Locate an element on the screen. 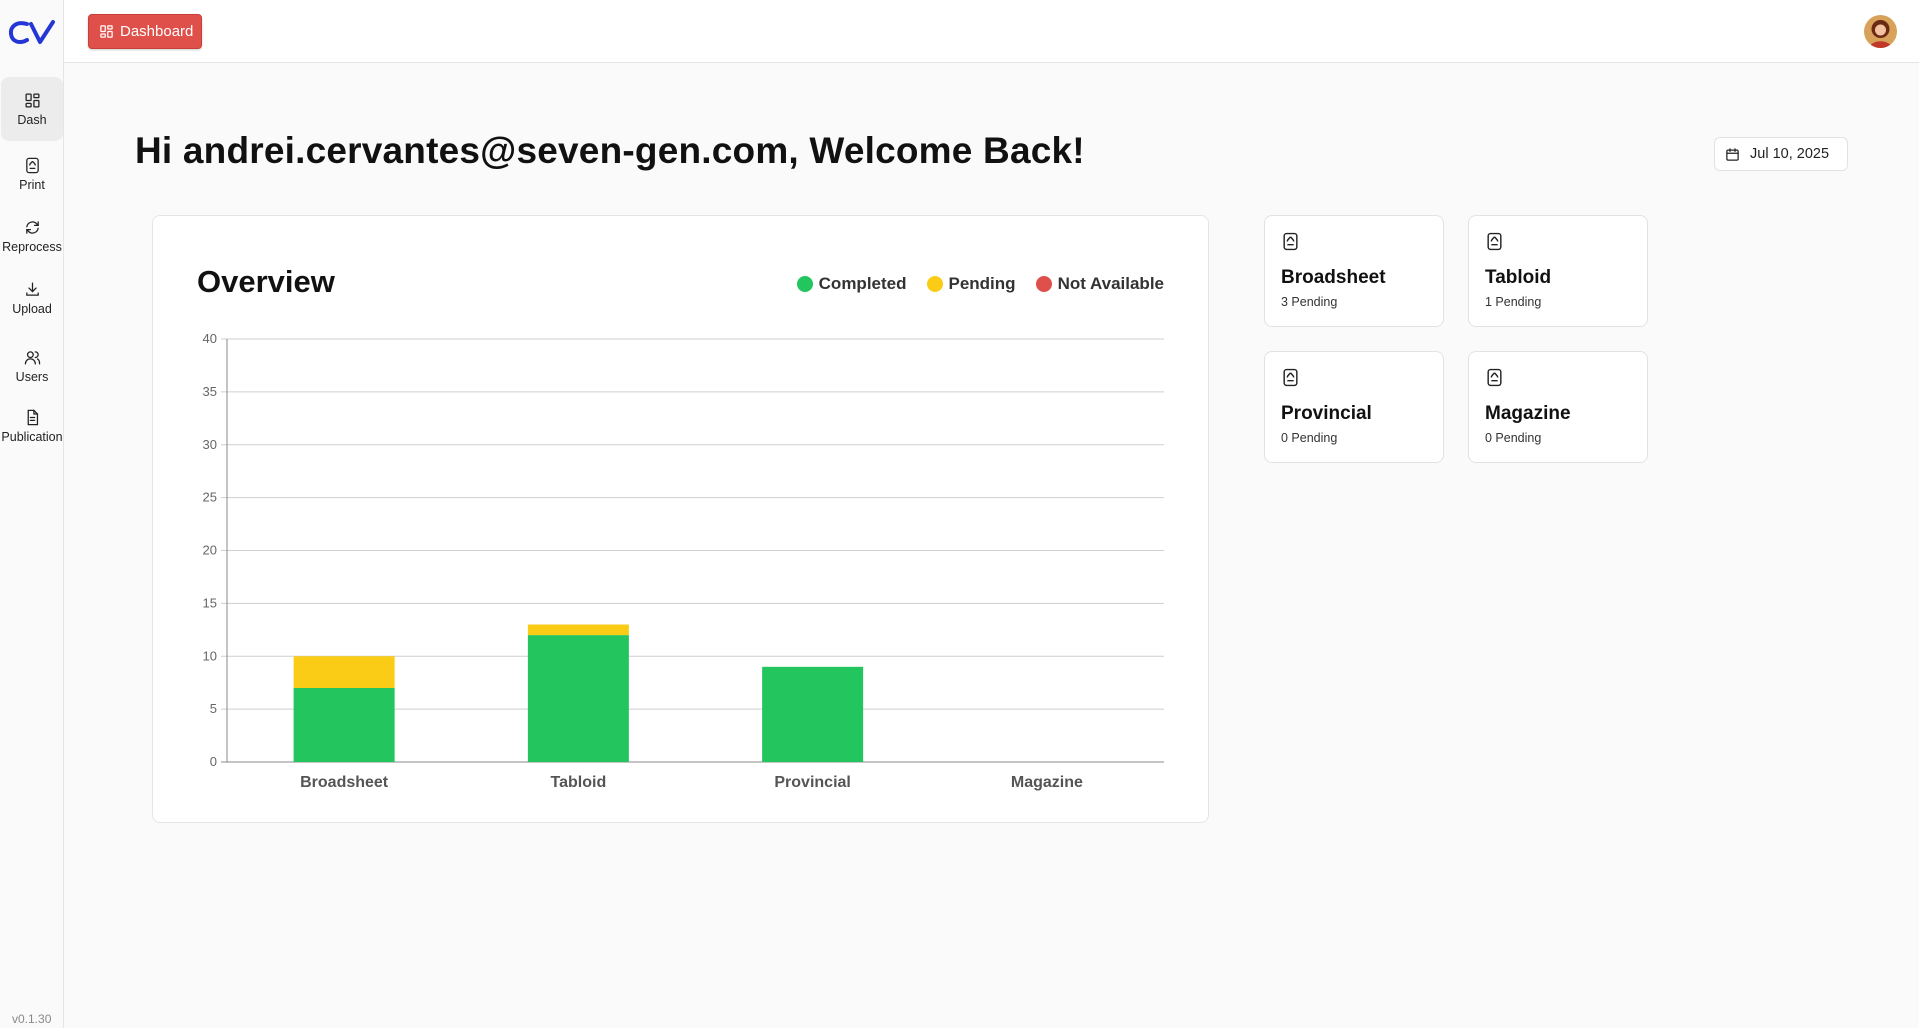 This screenshot has width=1919, height=1028. y-tick-label: 35 is located at coordinates (210, 391).